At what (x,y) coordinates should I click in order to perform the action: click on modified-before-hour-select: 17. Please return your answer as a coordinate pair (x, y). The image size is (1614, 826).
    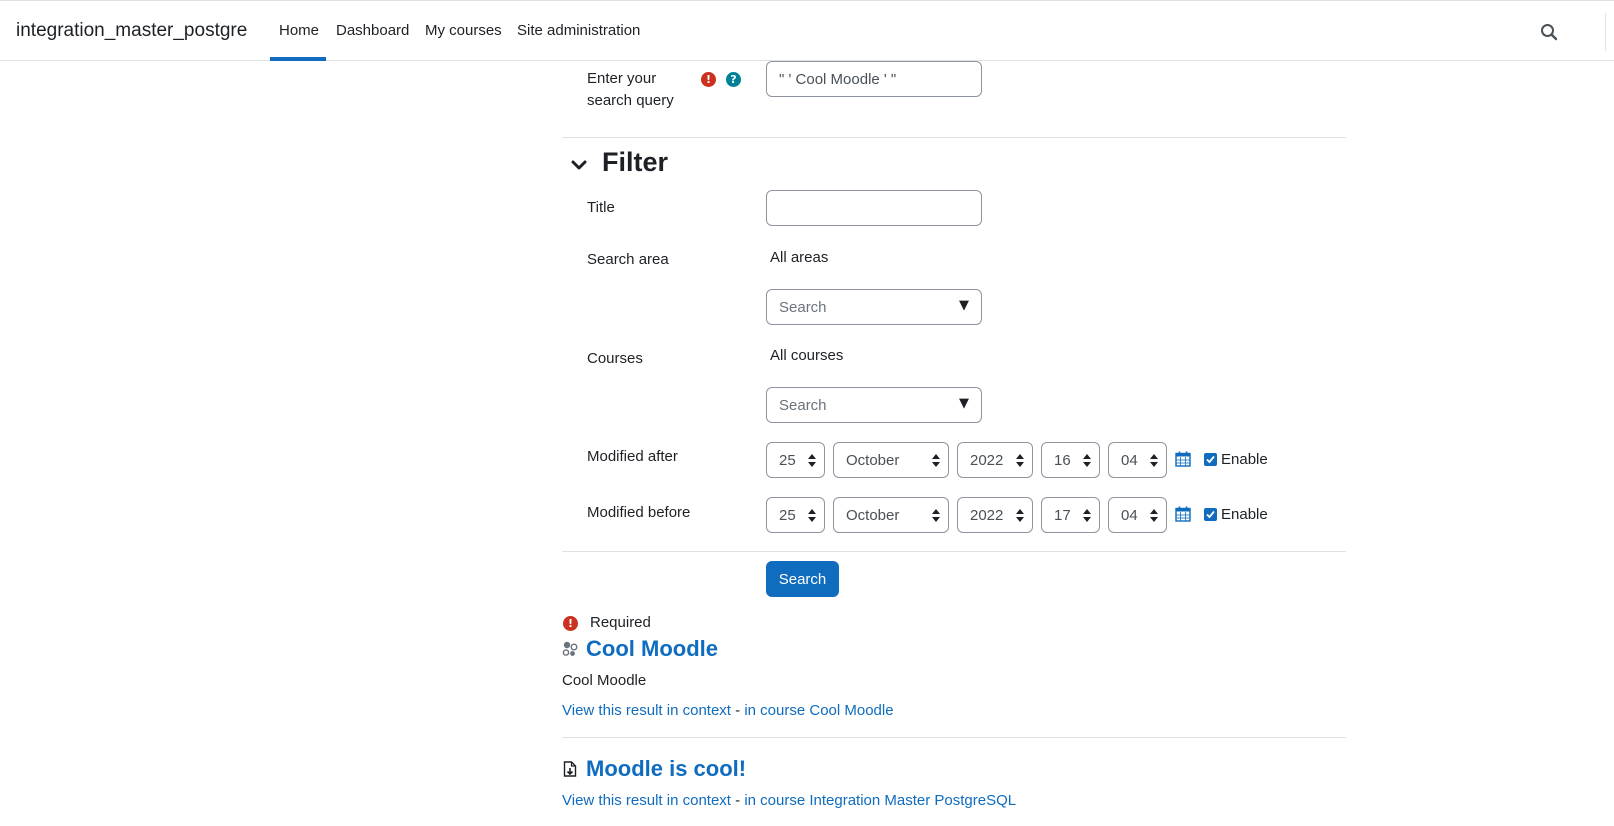
    Looking at the image, I should click on (1070, 515).